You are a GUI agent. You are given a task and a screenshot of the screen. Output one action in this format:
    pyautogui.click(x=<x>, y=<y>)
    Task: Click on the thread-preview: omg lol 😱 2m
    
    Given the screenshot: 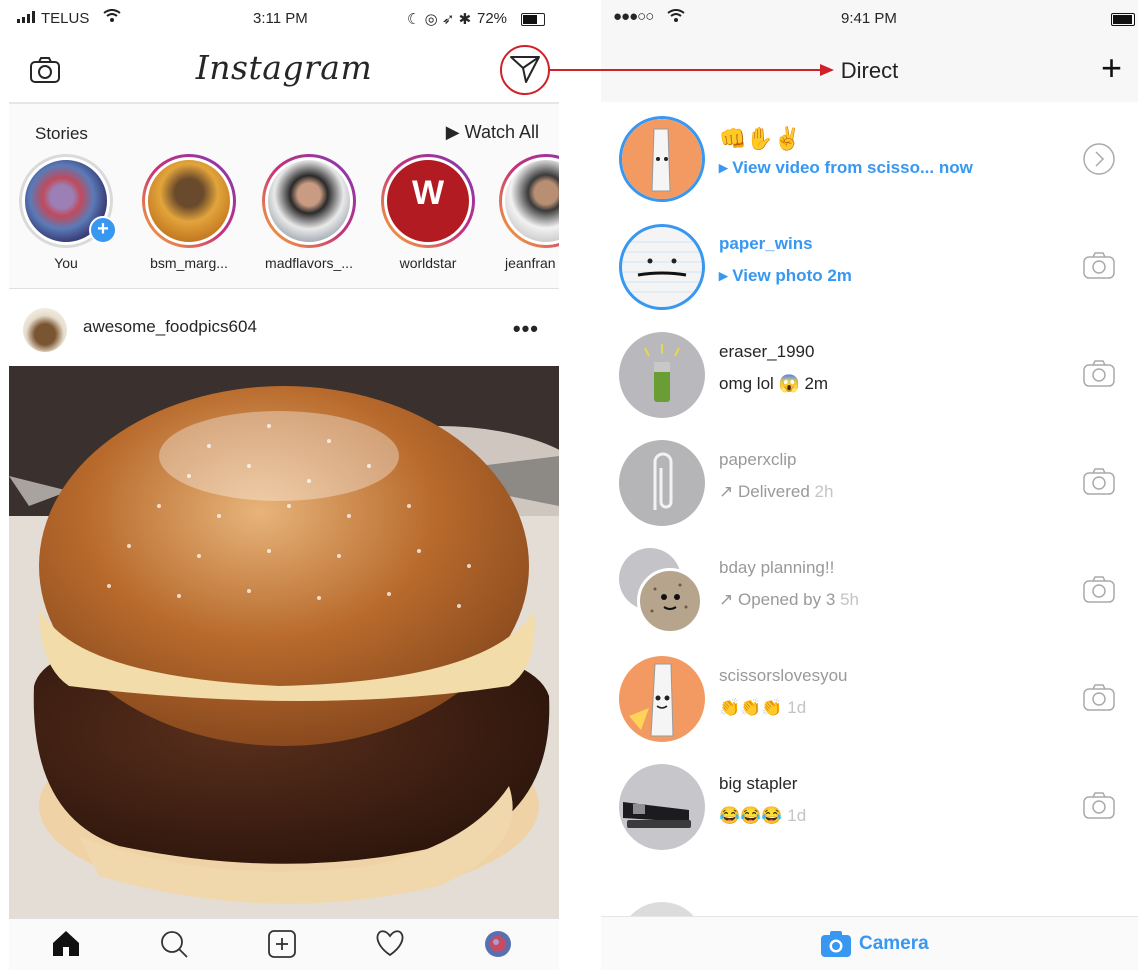 What is the action you would take?
    pyautogui.click(x=773, y=384)
    